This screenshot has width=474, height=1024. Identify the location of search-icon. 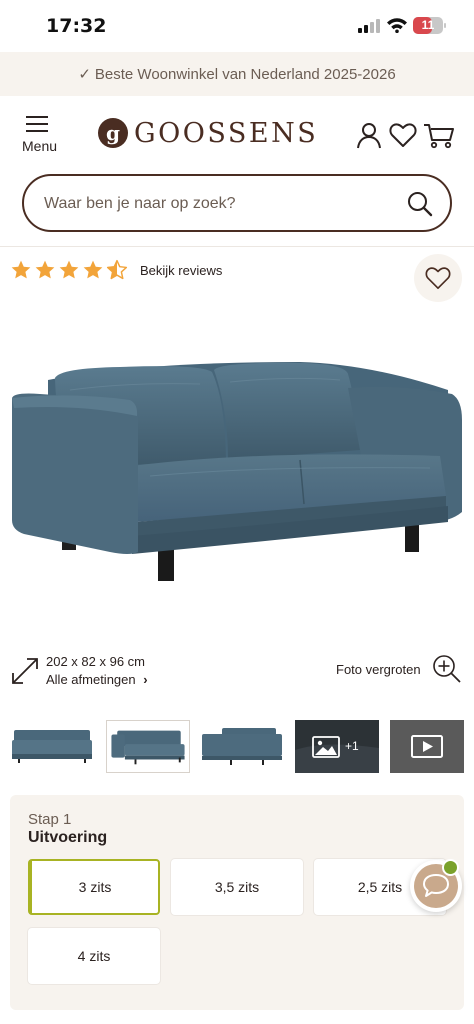
(420, 204).